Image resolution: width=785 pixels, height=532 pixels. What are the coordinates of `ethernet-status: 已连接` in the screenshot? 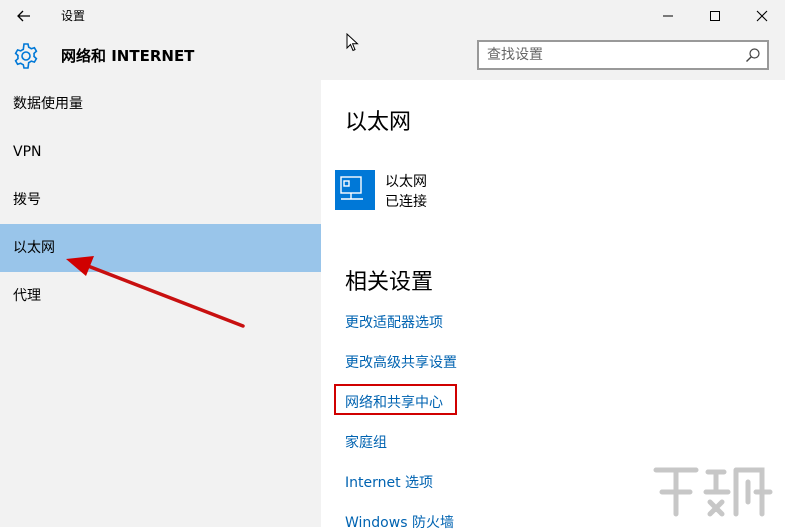 It's located at (406, 202).